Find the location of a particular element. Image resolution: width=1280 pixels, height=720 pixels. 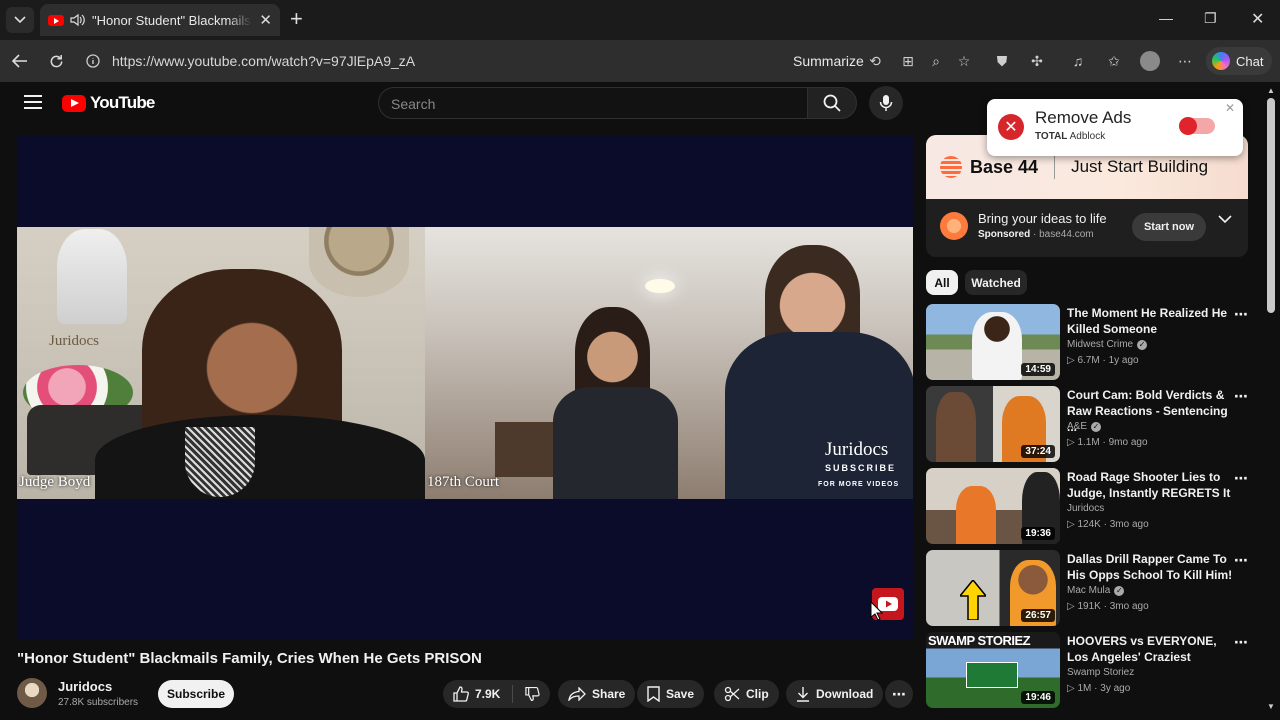

page-scrollbar: ▲ ▼ is located at coordinates (1272, 401).